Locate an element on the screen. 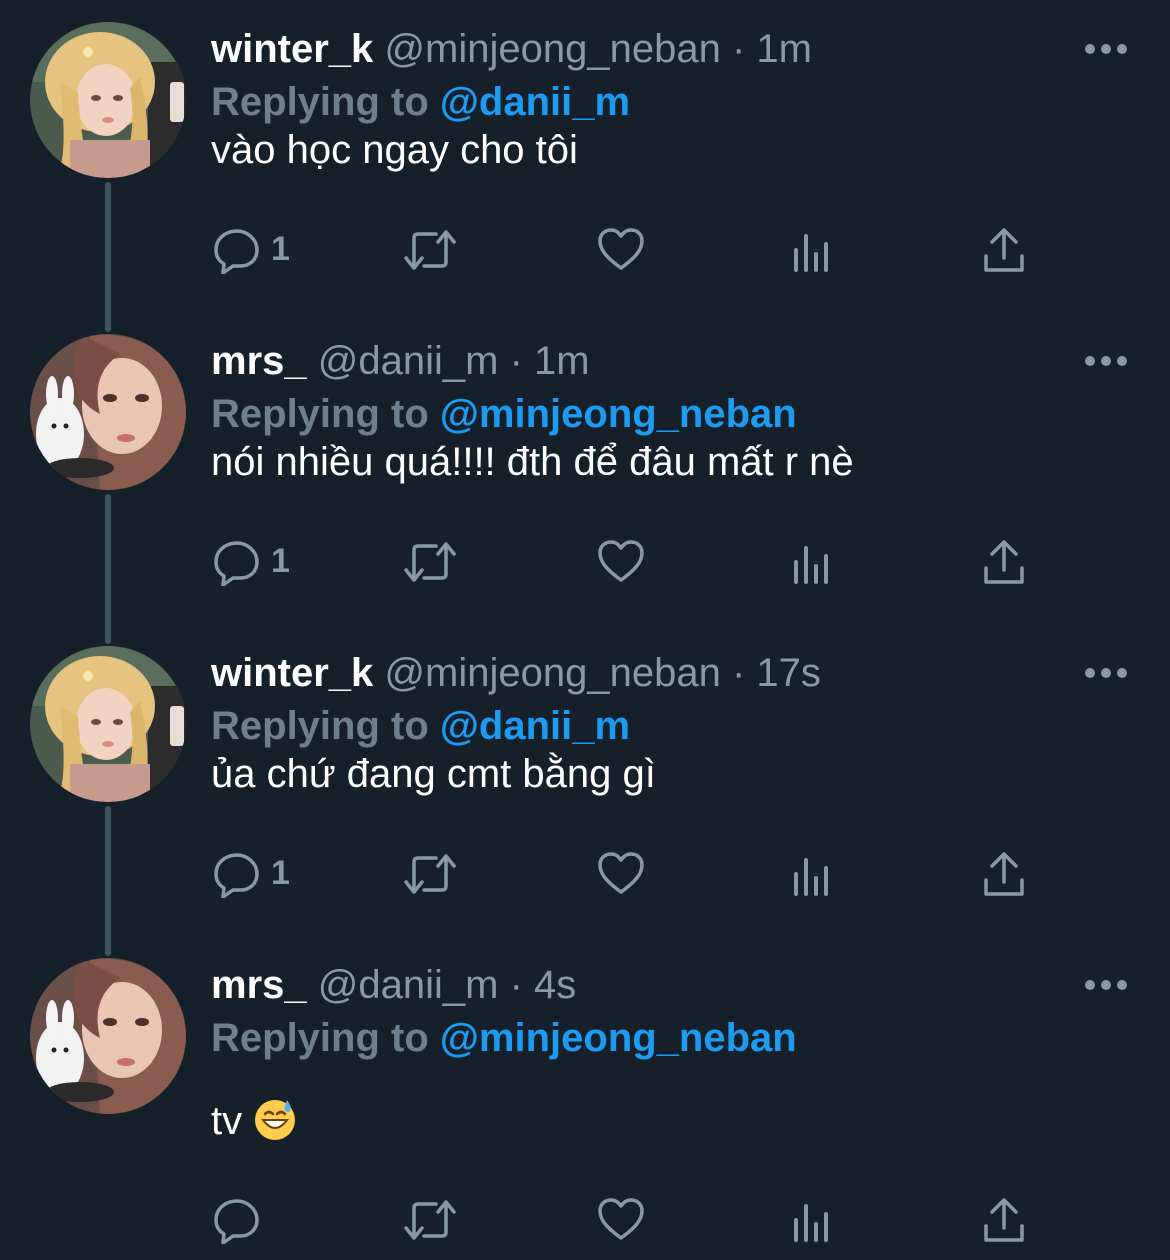 This screenshot has height=1260, width=1170. tweet-text: ủa chứ đang cmt bằng gì is located at coordinates (433, 774).